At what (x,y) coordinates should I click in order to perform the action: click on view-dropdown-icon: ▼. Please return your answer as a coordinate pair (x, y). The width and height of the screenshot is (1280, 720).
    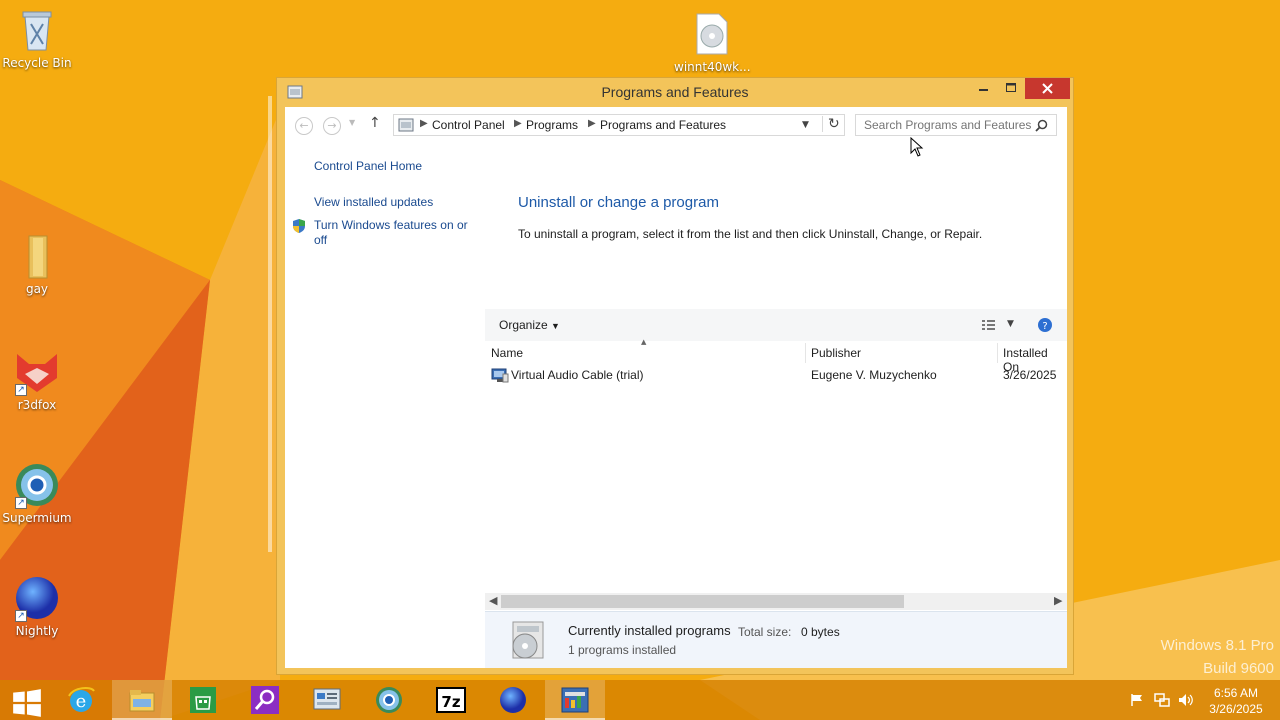
    Looking at the image, I should click on (1010, 324).